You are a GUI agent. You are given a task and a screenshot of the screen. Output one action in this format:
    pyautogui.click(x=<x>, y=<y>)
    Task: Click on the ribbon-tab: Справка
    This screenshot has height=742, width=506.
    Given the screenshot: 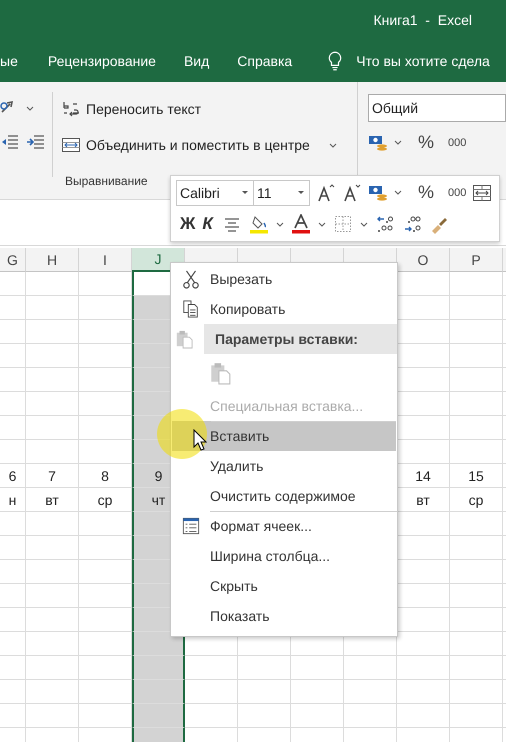 What is the action you would take?
    pyautogui.click(x=264, y=61)
    